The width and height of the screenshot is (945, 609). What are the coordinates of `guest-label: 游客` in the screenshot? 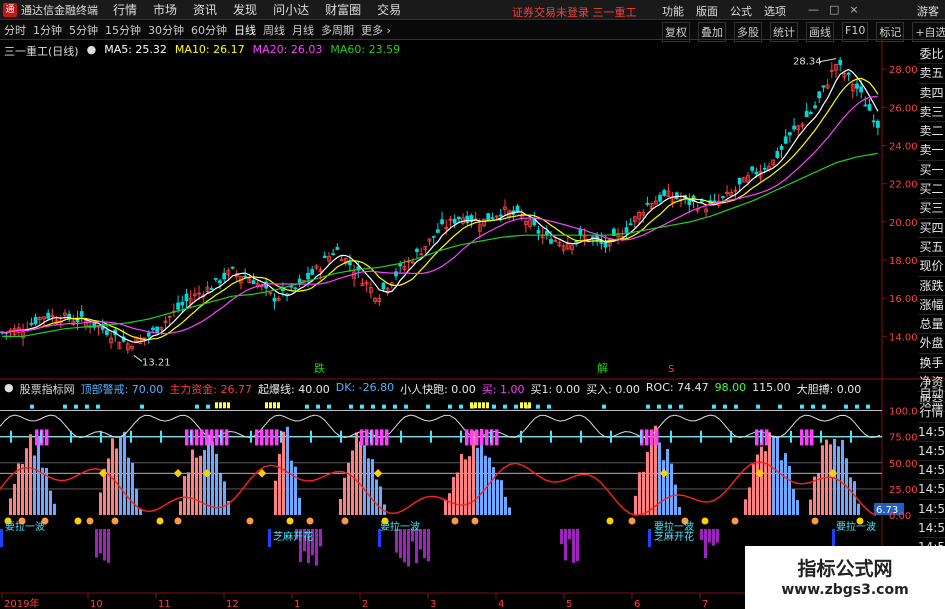 It's located at (928, 11).